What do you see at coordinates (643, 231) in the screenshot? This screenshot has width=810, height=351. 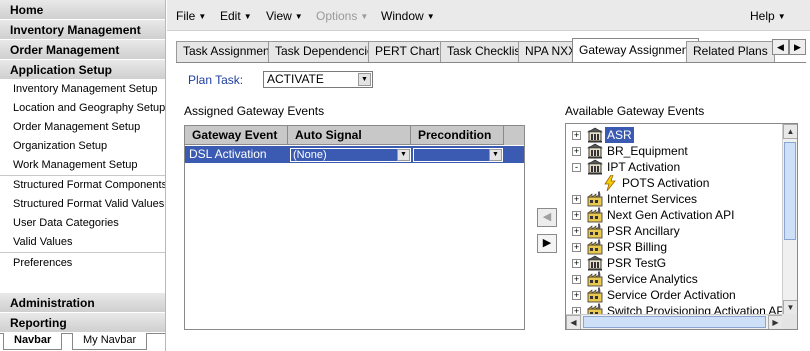 I see `tree-item-label: PSR Ancillary` at bounding box center [643, 231].